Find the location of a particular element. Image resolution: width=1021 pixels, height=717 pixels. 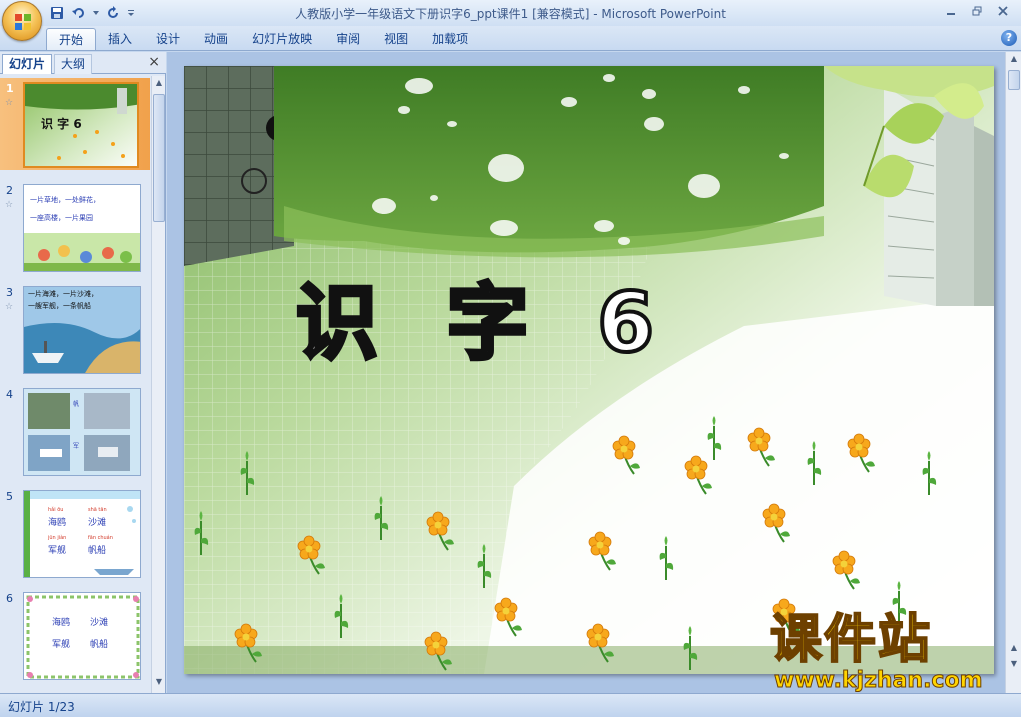

slide-number: 5 is located at coordinates (9, 496).